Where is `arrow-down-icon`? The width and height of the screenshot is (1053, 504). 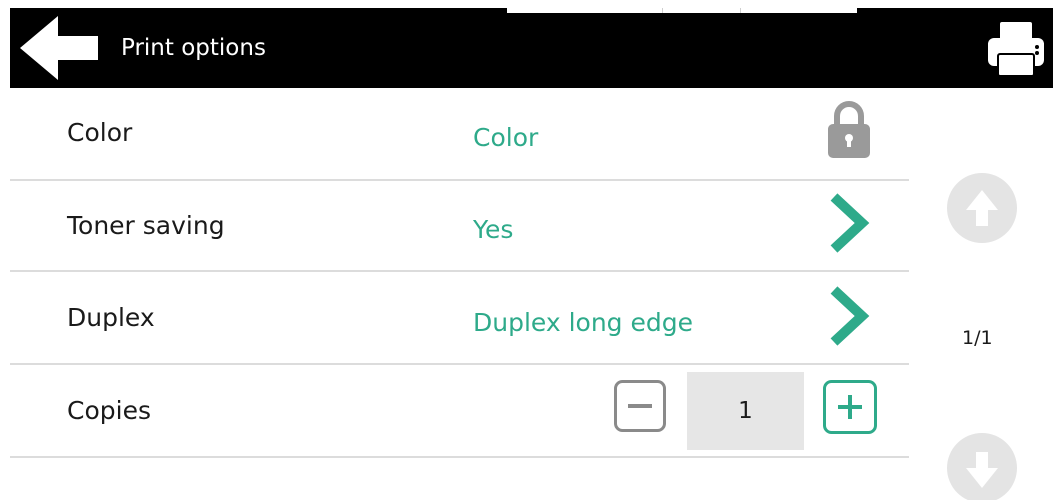 arrow-down-icon is located at coordinates (982, 468).